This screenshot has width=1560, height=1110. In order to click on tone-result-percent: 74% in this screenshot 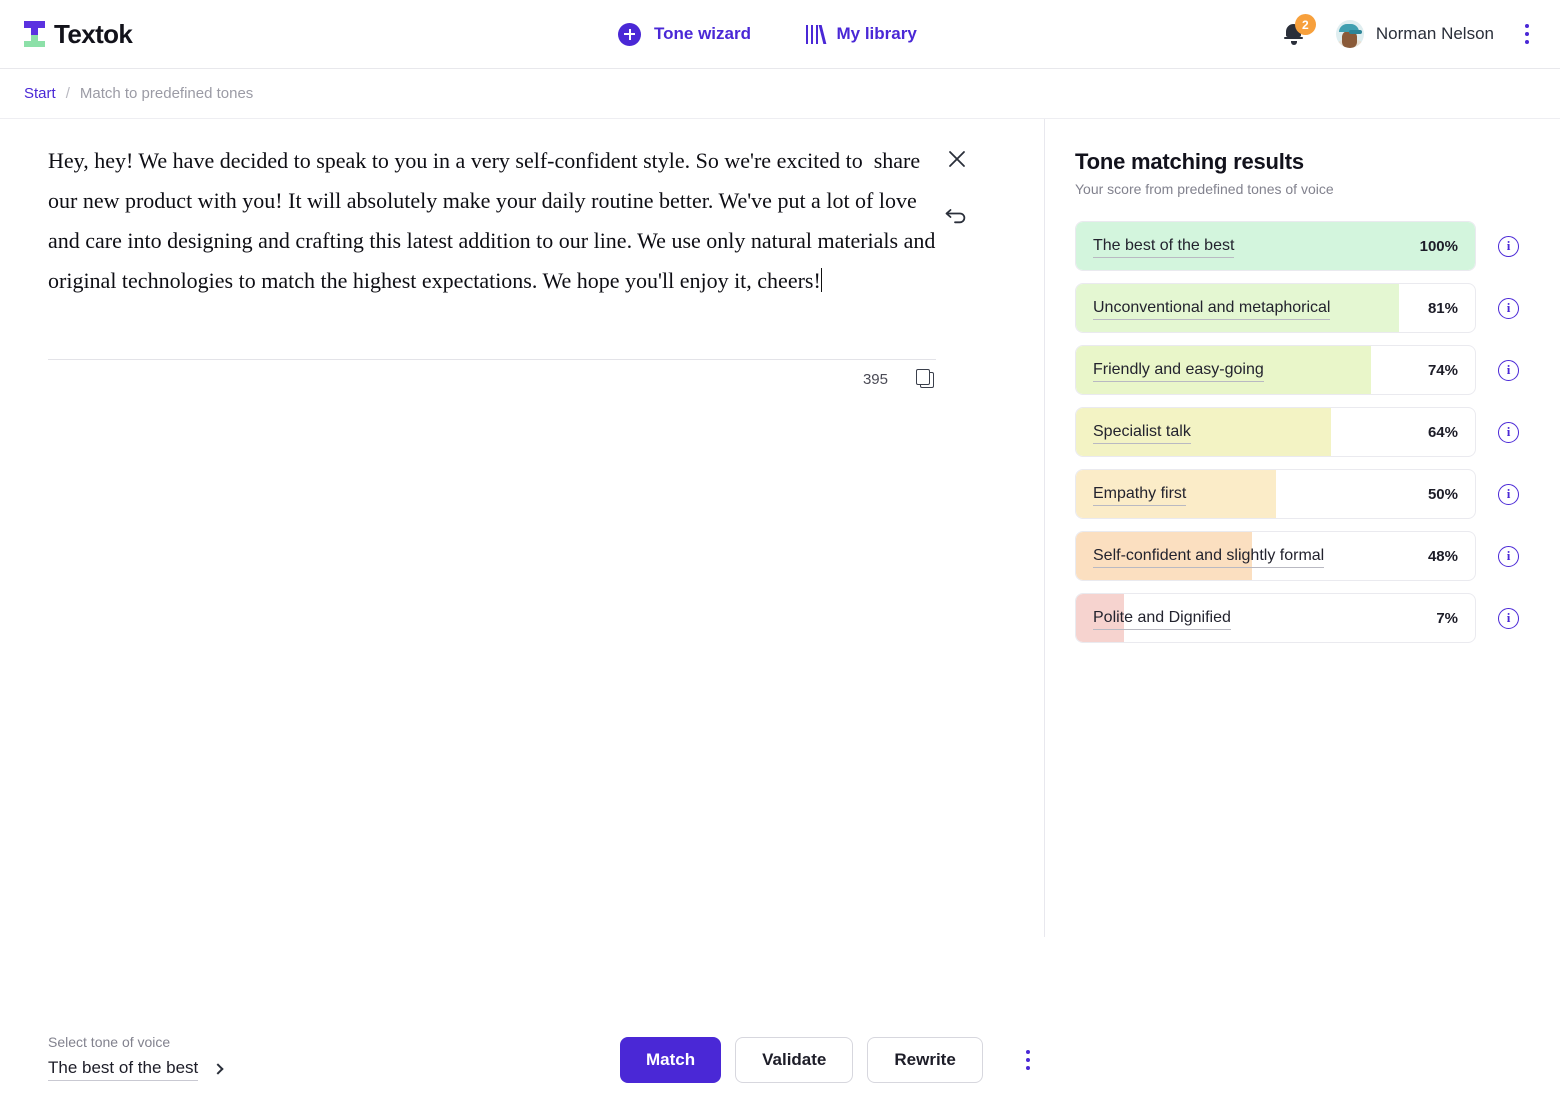, I will do `click(1442, 370)`.